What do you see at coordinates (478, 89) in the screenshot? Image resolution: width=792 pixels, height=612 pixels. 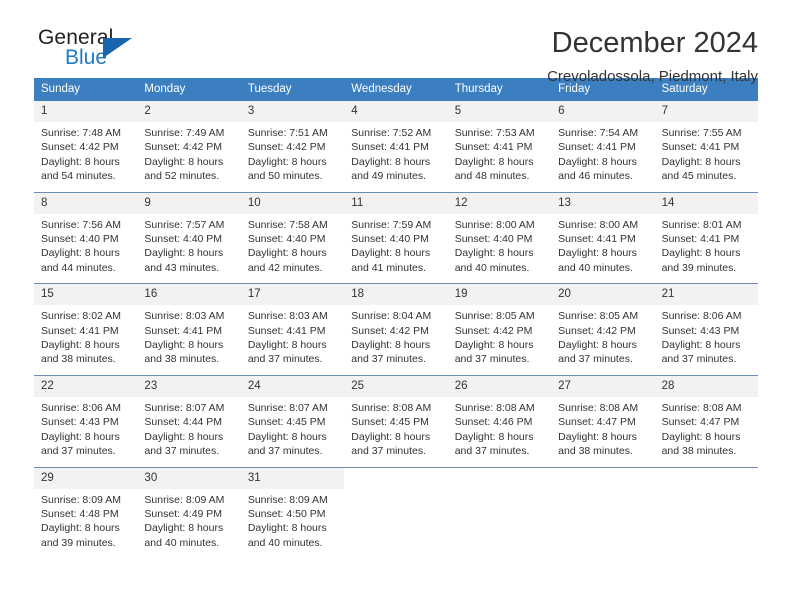 I see `weekday-thursday: Thursday` at bounding box center [478, 89].